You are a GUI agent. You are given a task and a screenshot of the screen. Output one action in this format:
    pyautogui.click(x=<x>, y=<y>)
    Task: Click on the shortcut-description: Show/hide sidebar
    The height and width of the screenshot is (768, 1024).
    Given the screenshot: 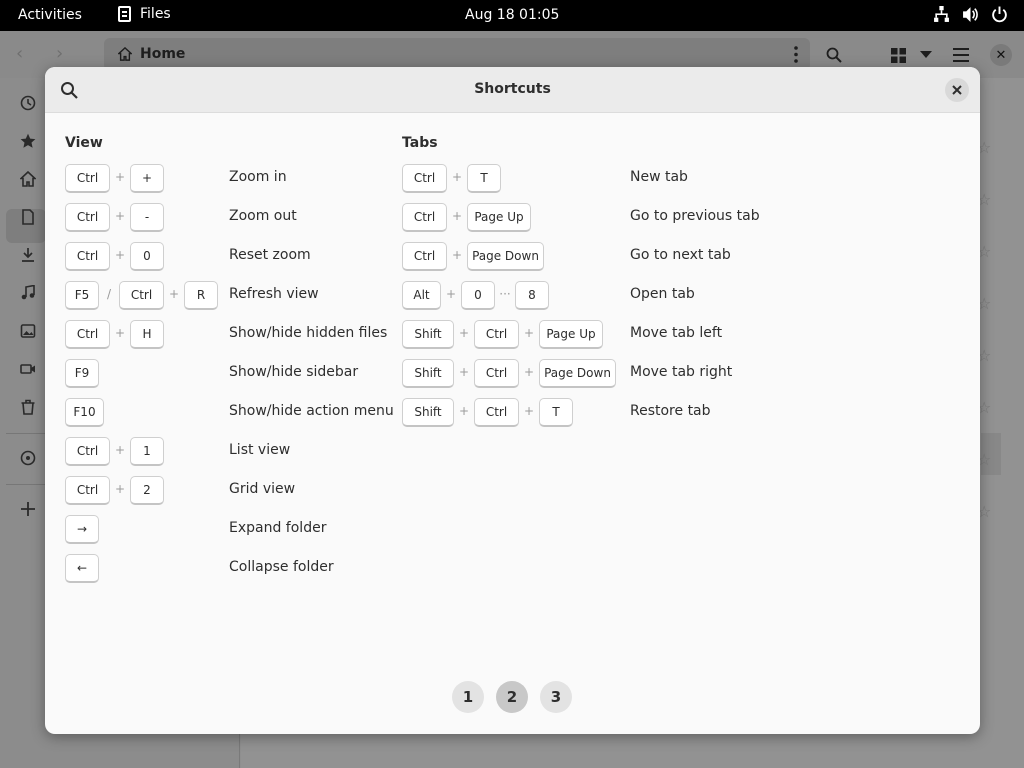 What is the action you would take?
    pyautogui.click(x=294, y=372)
    